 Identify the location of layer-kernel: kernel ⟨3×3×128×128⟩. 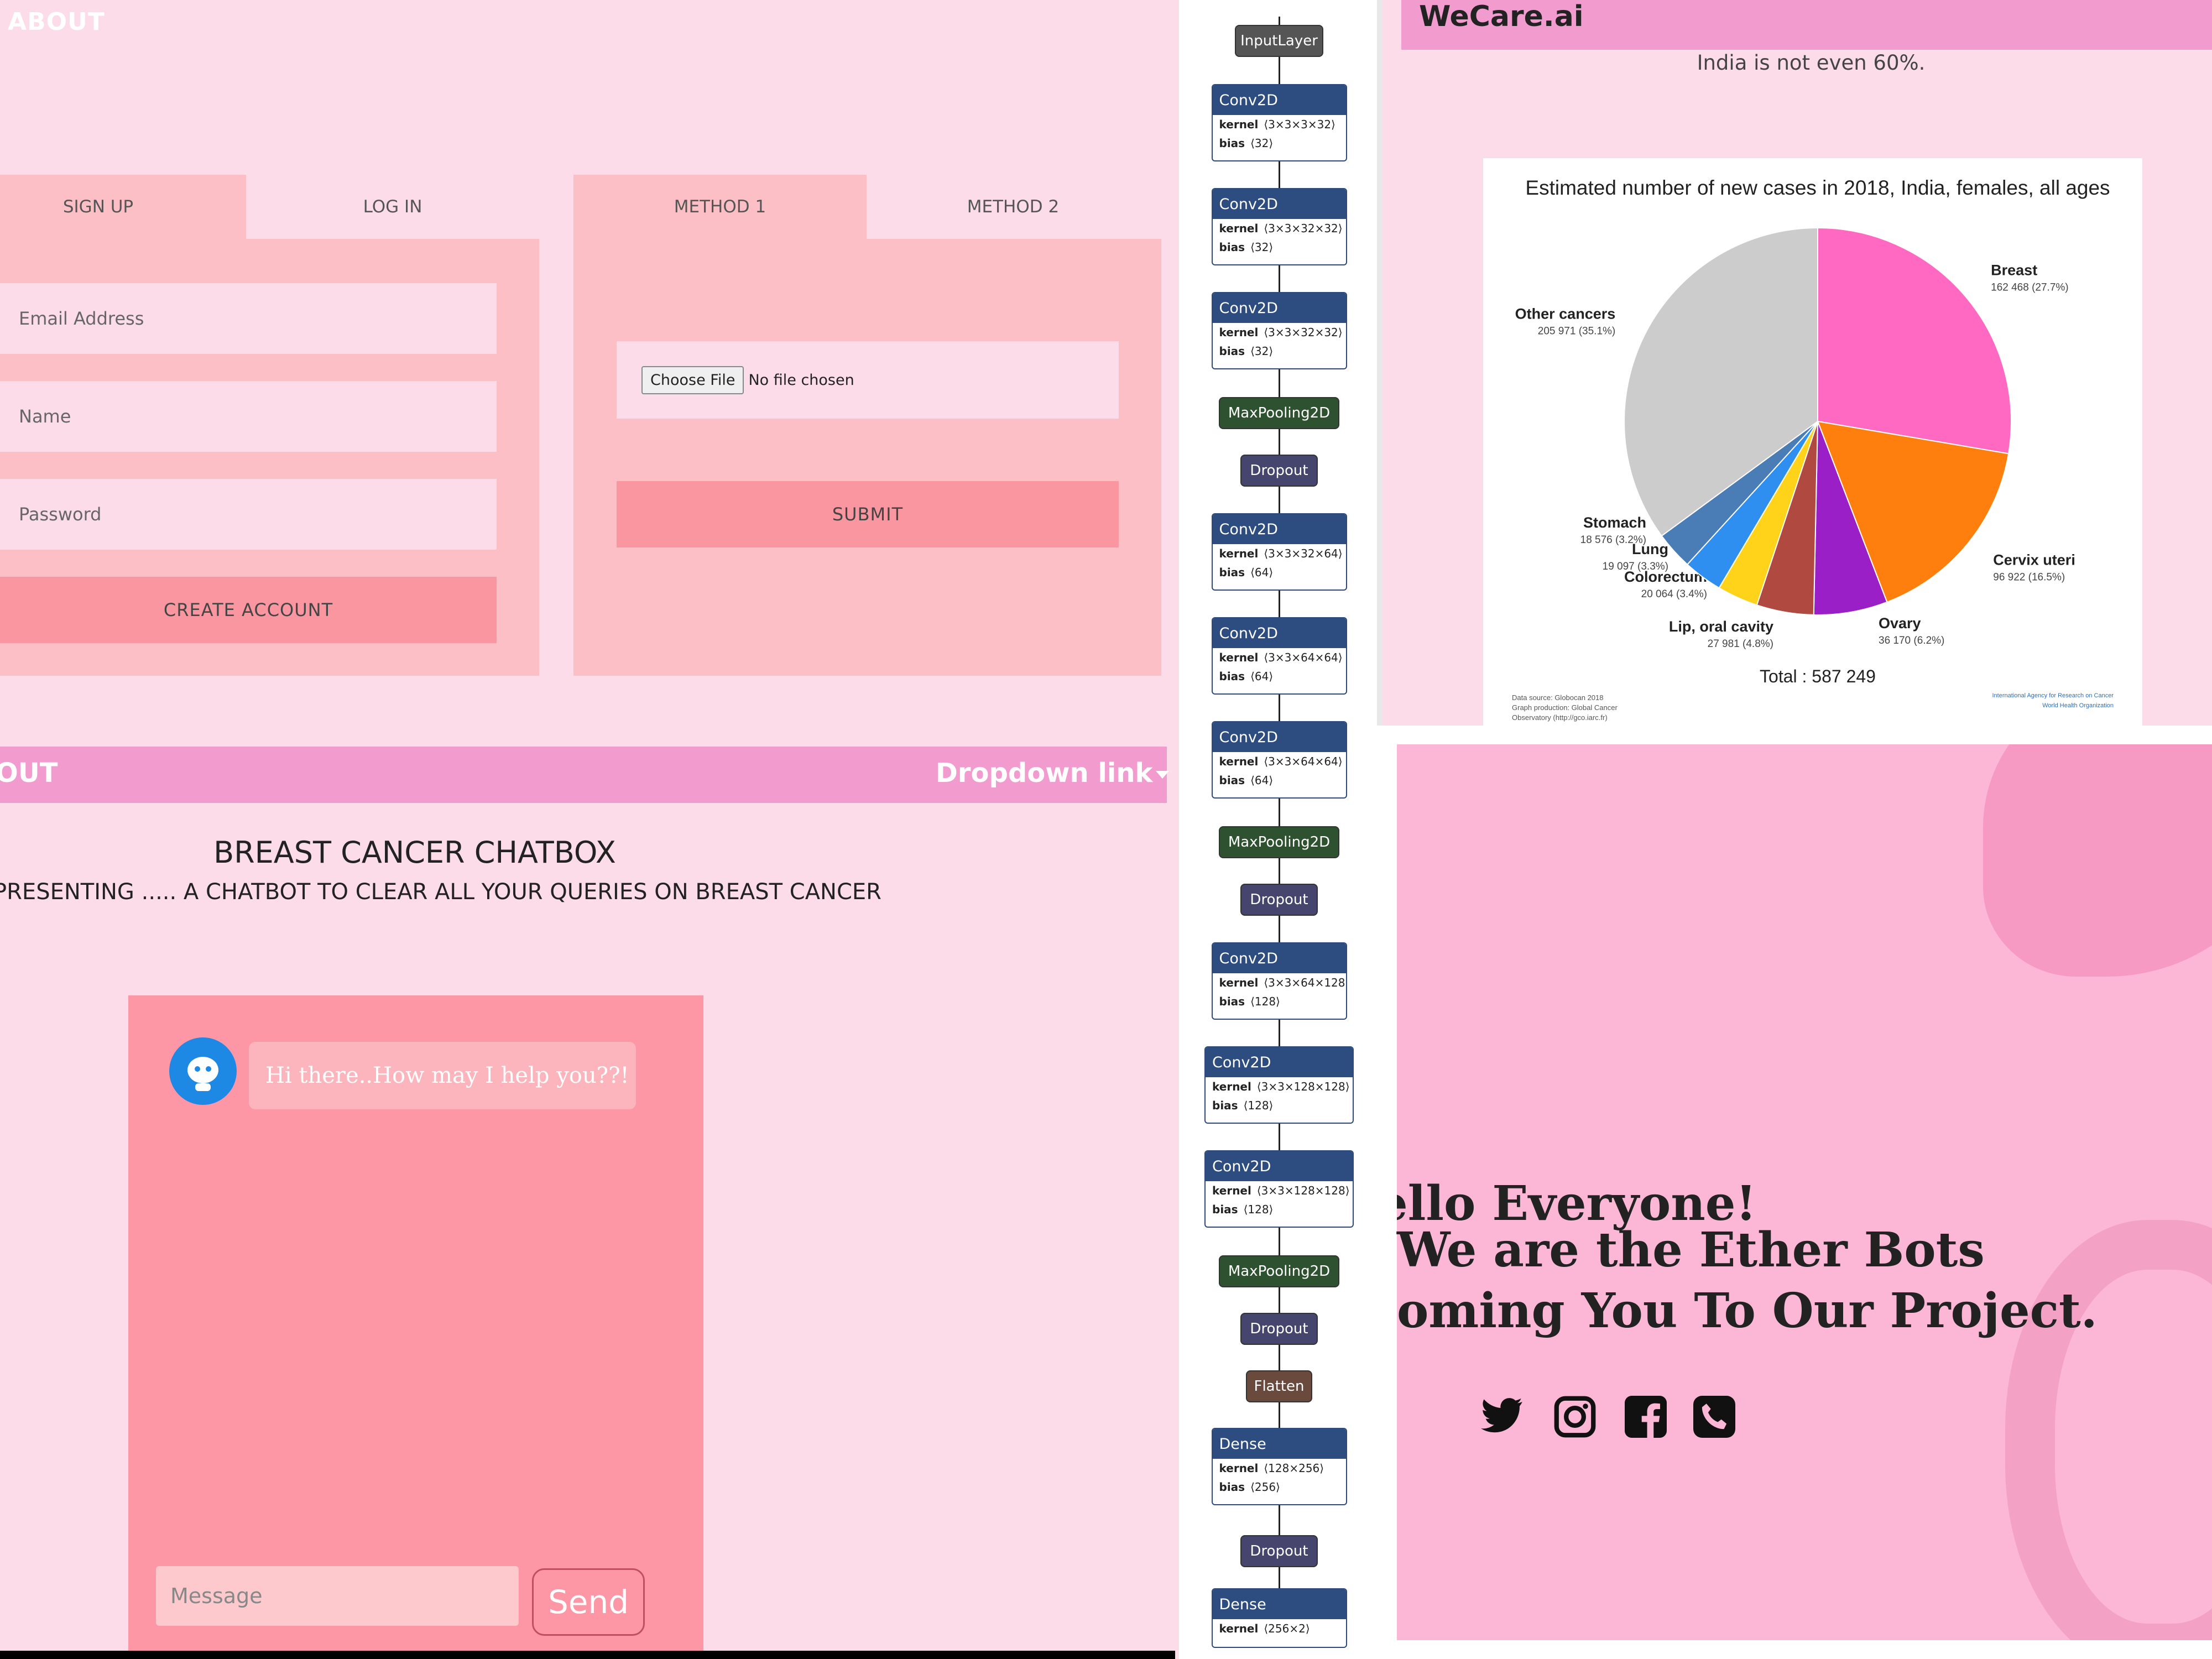
(1281, 1190).